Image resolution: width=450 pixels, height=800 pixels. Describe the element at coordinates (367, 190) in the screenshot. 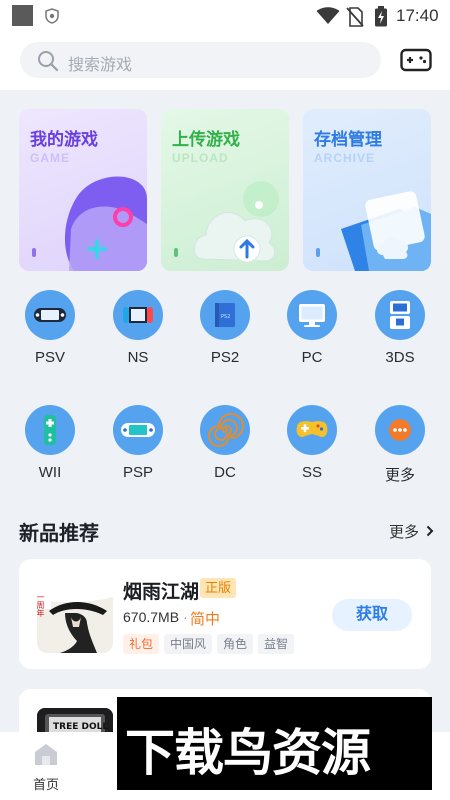

I see `card-archive: 存档管理 ARCHIVE` at that location.